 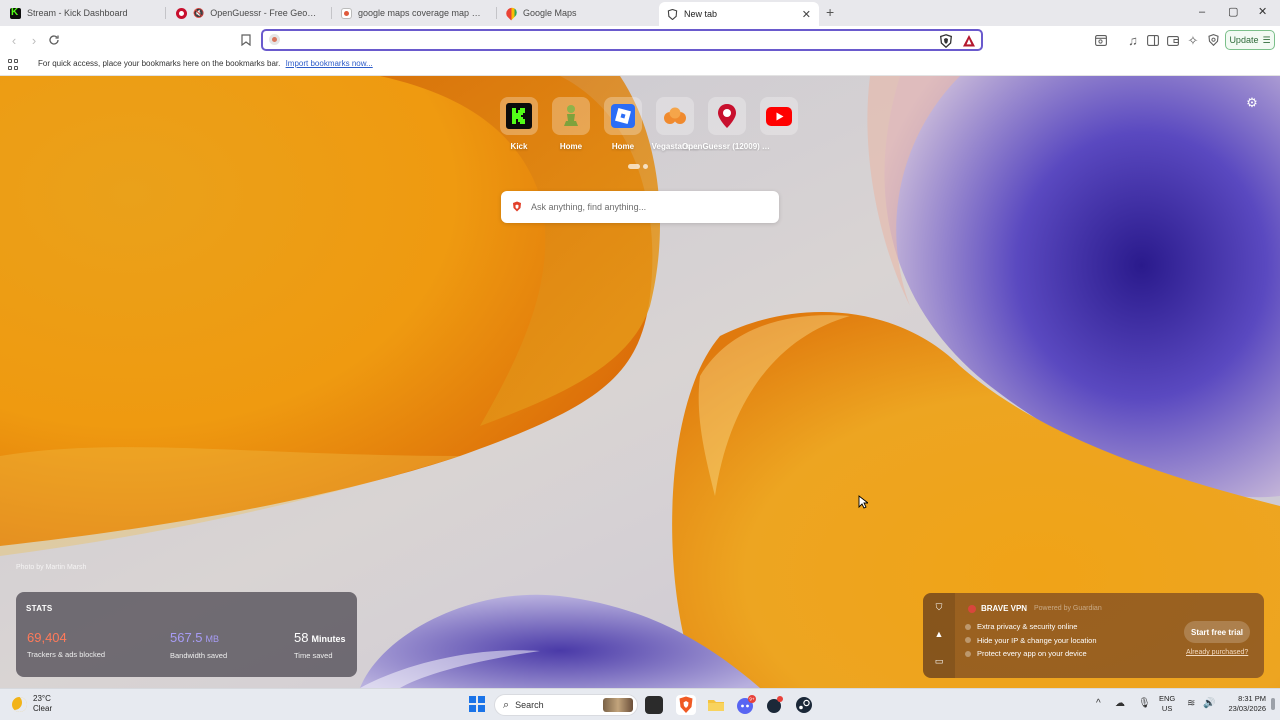 What do you see at coordinates (939, 634) in the screenshot?
I see `rewards-triangle-icon: ▲` at bounding box center [939, 634].